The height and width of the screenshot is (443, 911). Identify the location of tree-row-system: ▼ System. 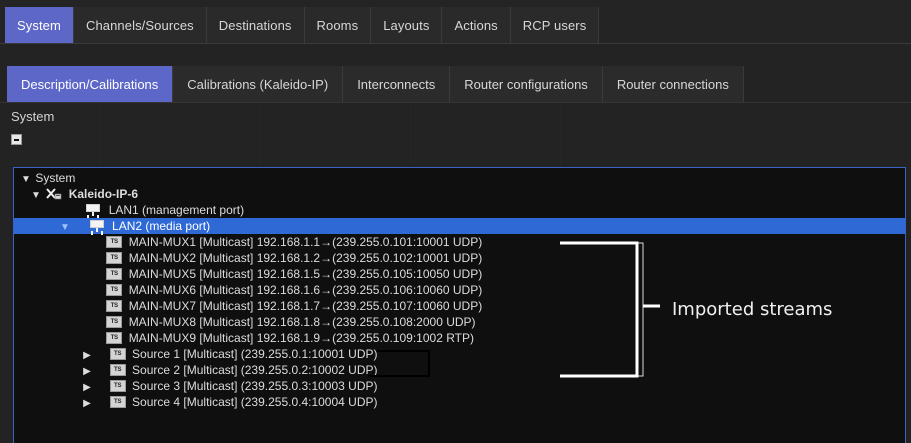
(459, 178).